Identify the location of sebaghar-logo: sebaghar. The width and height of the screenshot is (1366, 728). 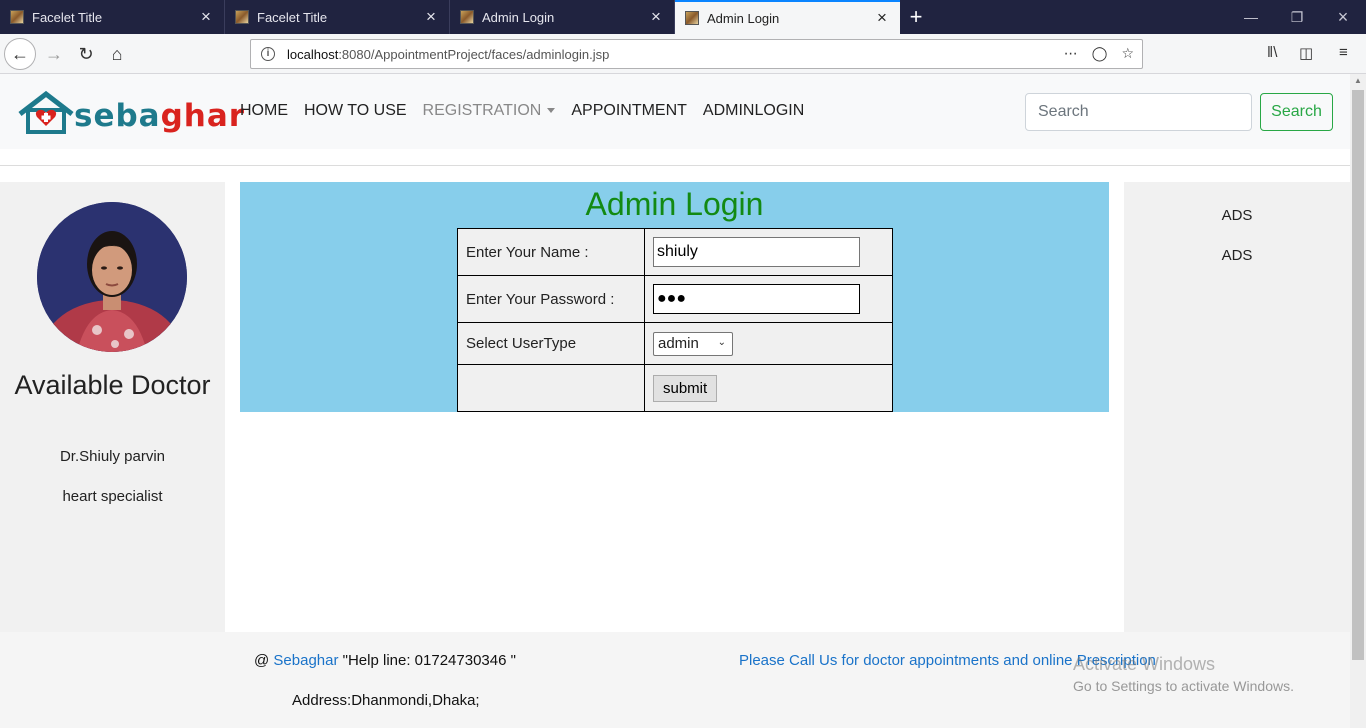
(131, 112).